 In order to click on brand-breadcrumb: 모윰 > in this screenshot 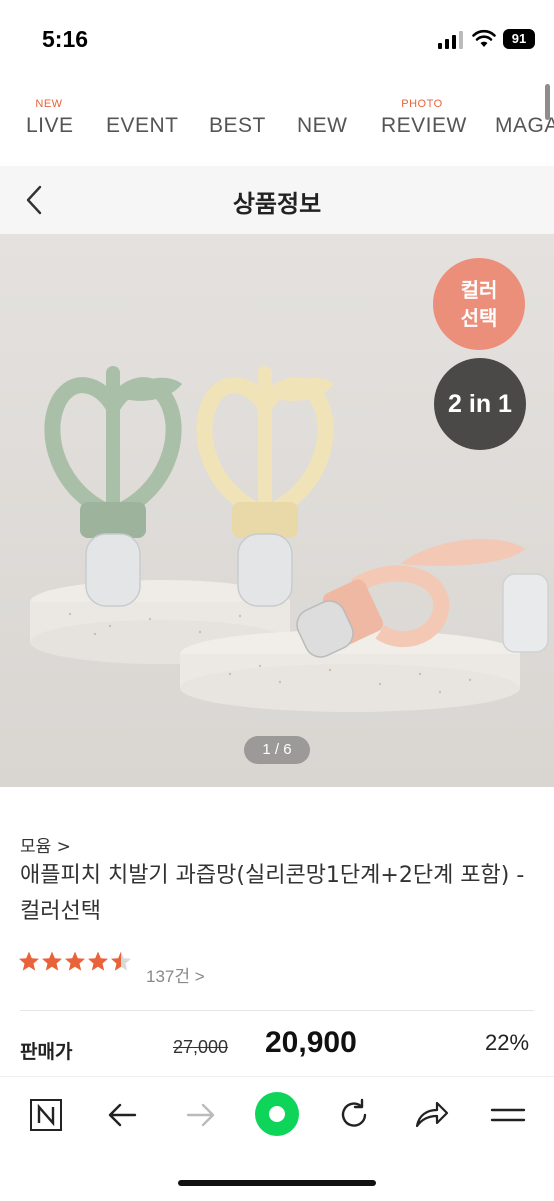, I will do `click(45, 844)`.